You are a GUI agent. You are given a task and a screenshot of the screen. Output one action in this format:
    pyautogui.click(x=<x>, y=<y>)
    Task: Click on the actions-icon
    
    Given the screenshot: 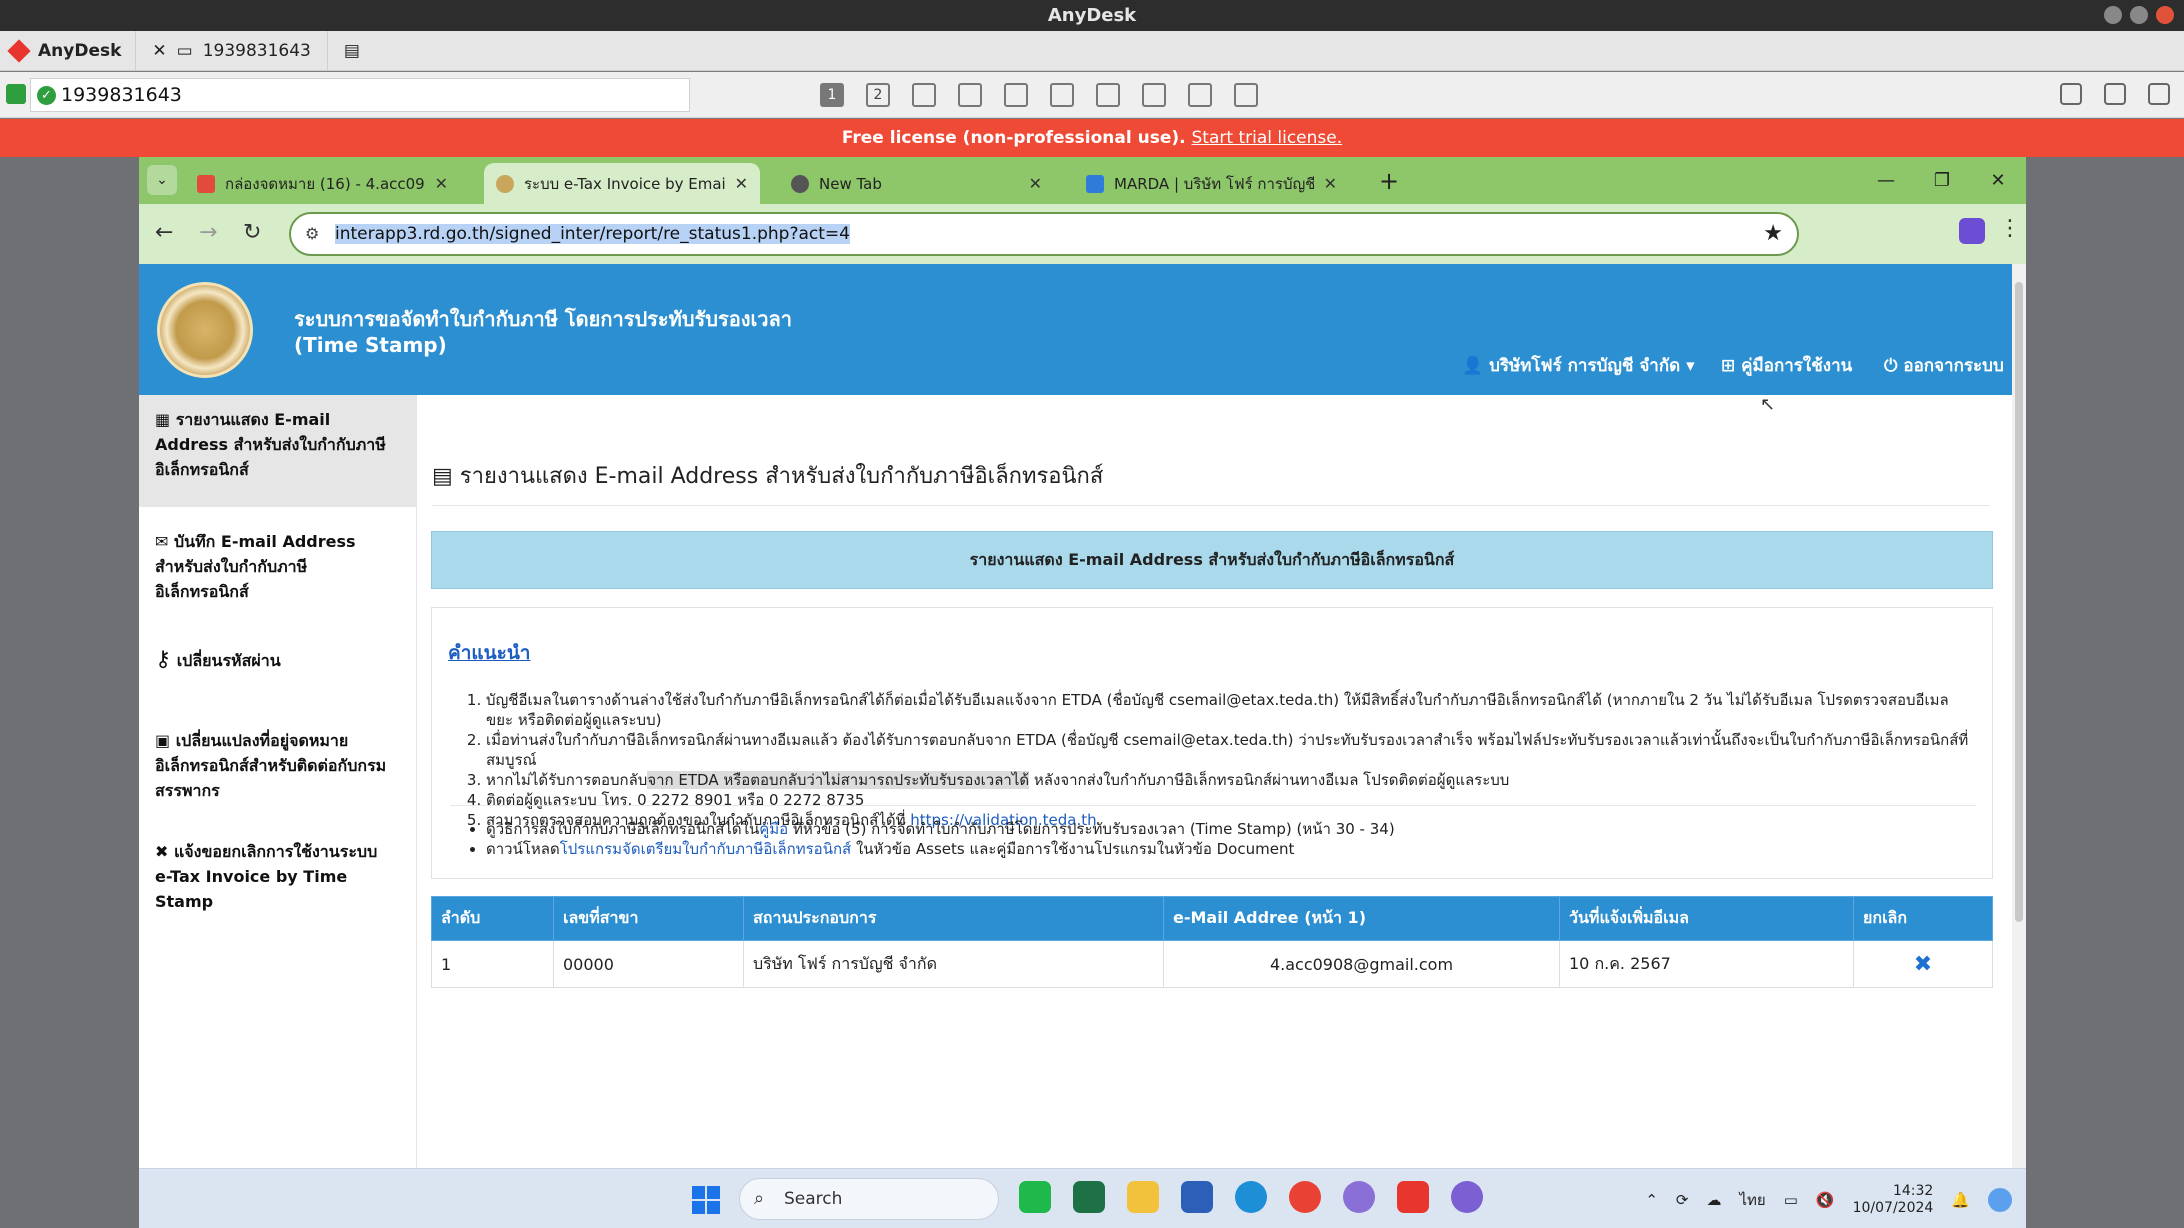 What is the action you would take?
    pyautogui.click(x=1016, y=94)
    